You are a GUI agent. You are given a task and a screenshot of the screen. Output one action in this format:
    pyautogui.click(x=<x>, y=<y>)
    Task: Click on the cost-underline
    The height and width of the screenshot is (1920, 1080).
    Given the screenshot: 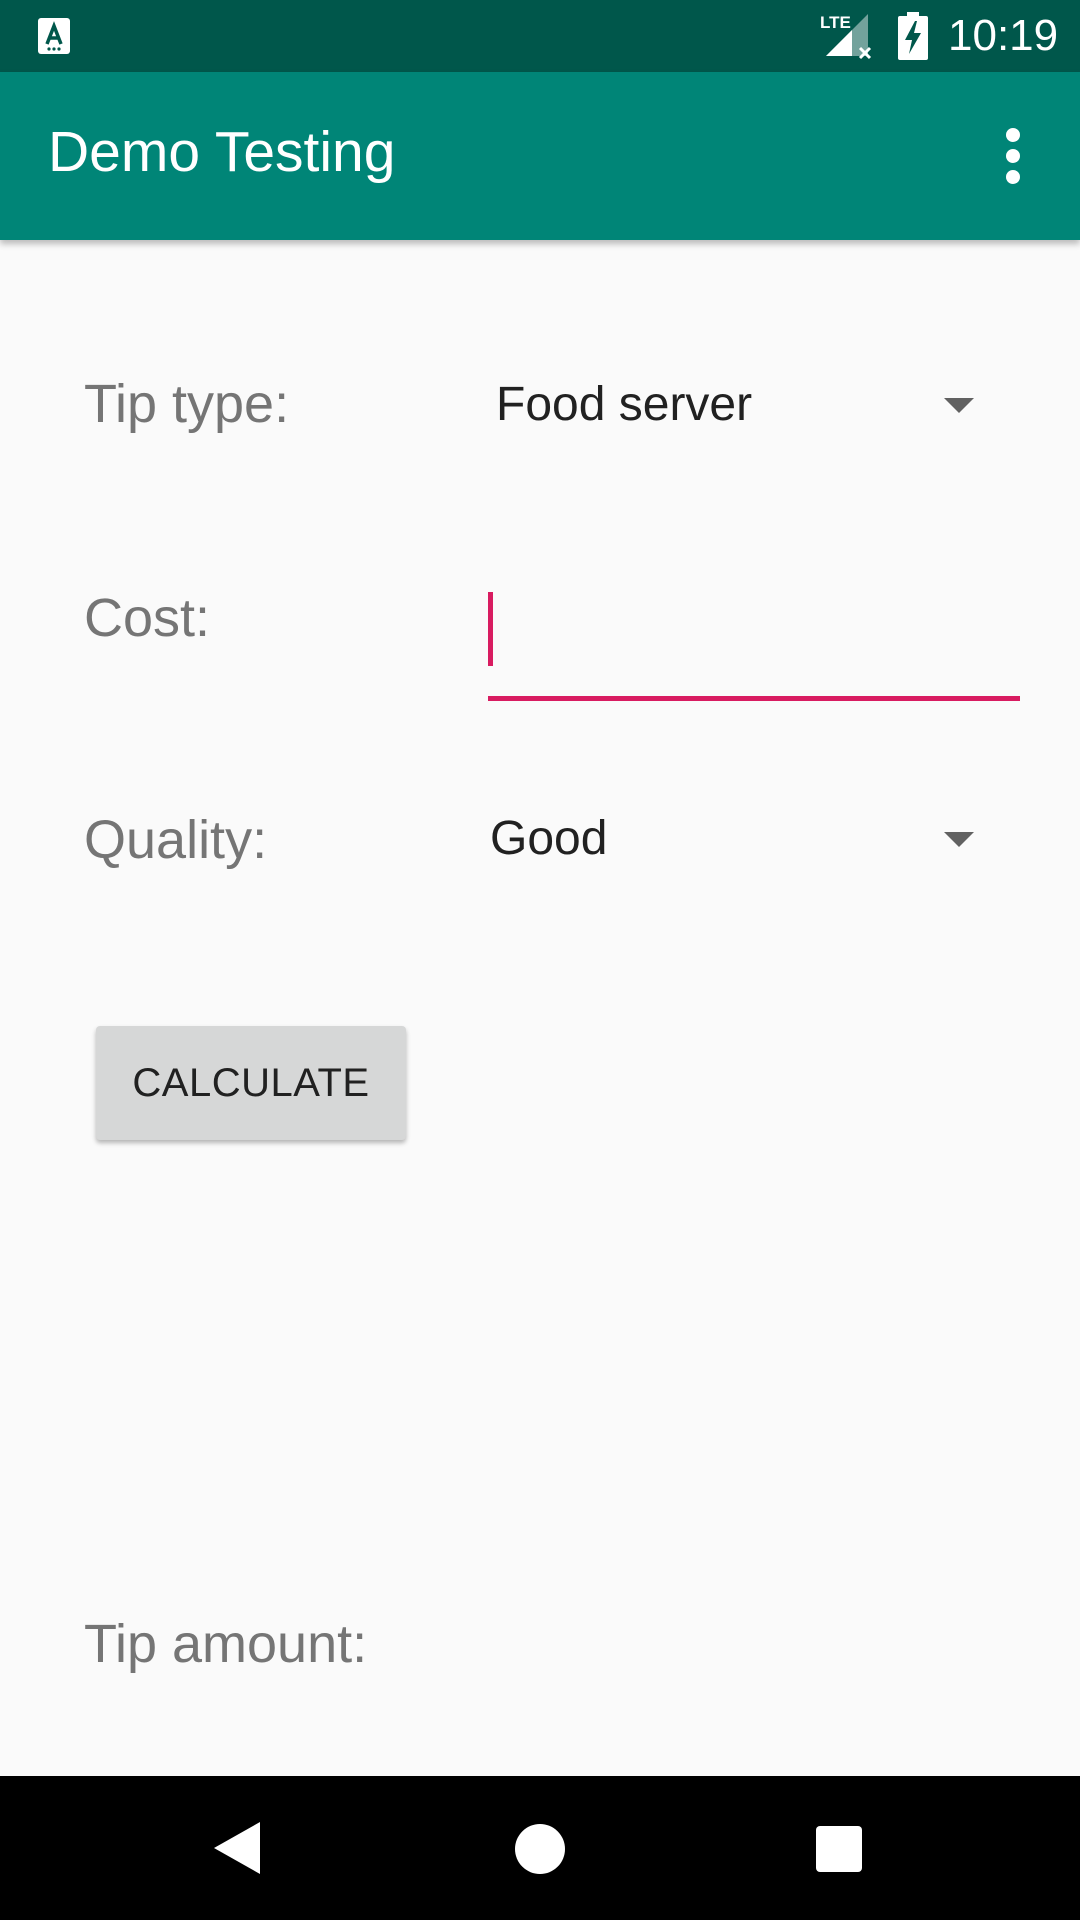 What is the action you would take?
    pyautogui.click(x=754, y=698)
    